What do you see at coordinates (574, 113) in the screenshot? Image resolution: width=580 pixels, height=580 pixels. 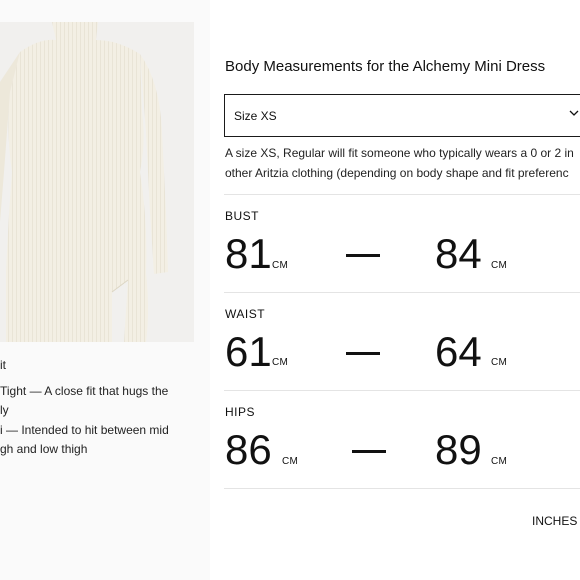 I see `chevron-down-icon` at bounding box center [574, 113].